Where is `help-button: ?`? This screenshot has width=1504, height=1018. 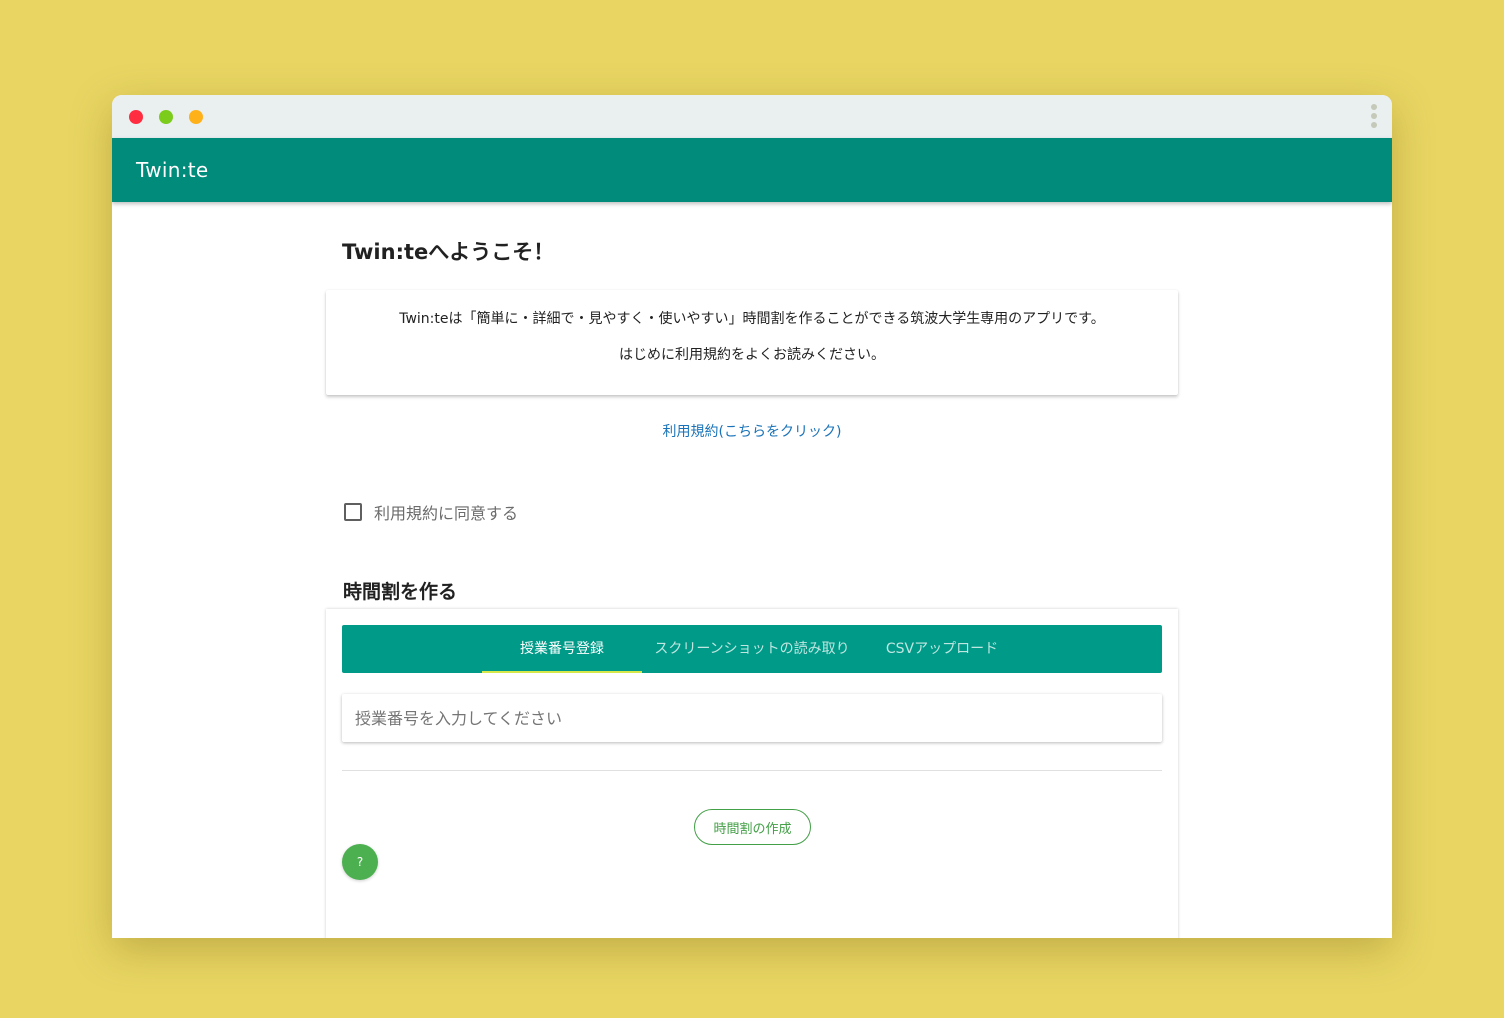
help-button: ? is located at coordinates (360, 862).